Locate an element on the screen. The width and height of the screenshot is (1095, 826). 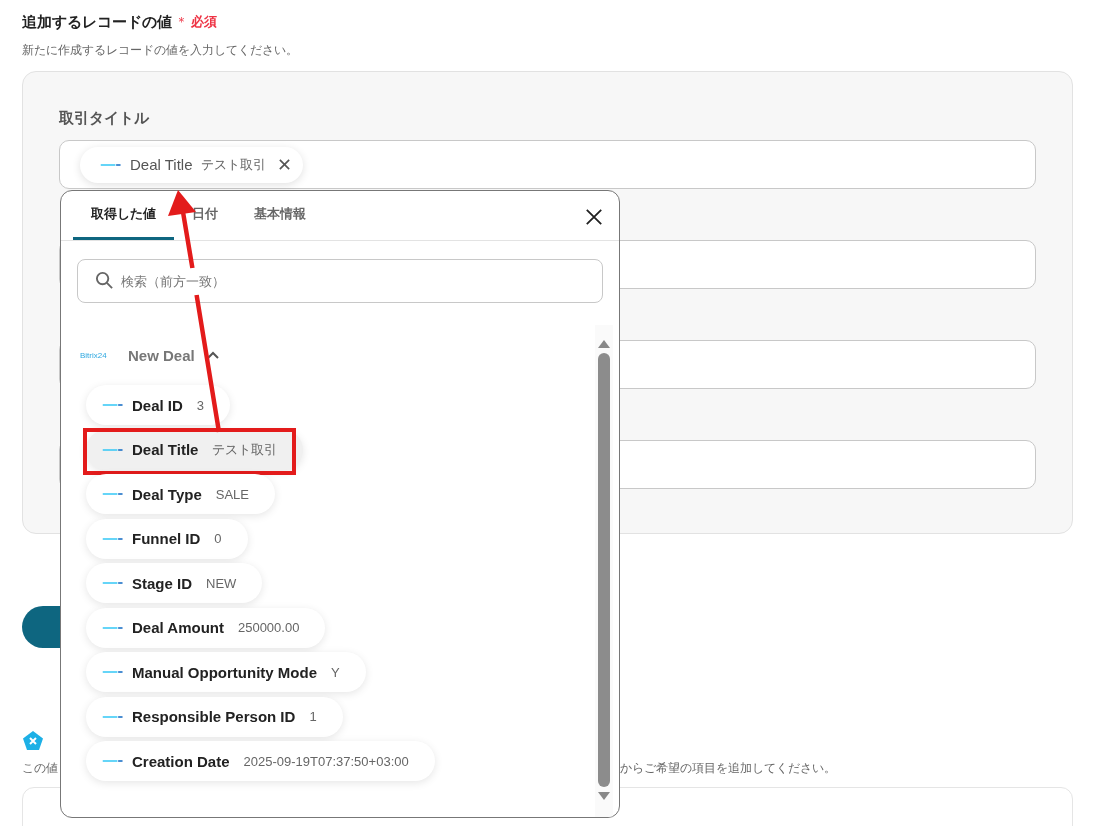
group-title: New Deal is located at coordinates (161, 355).